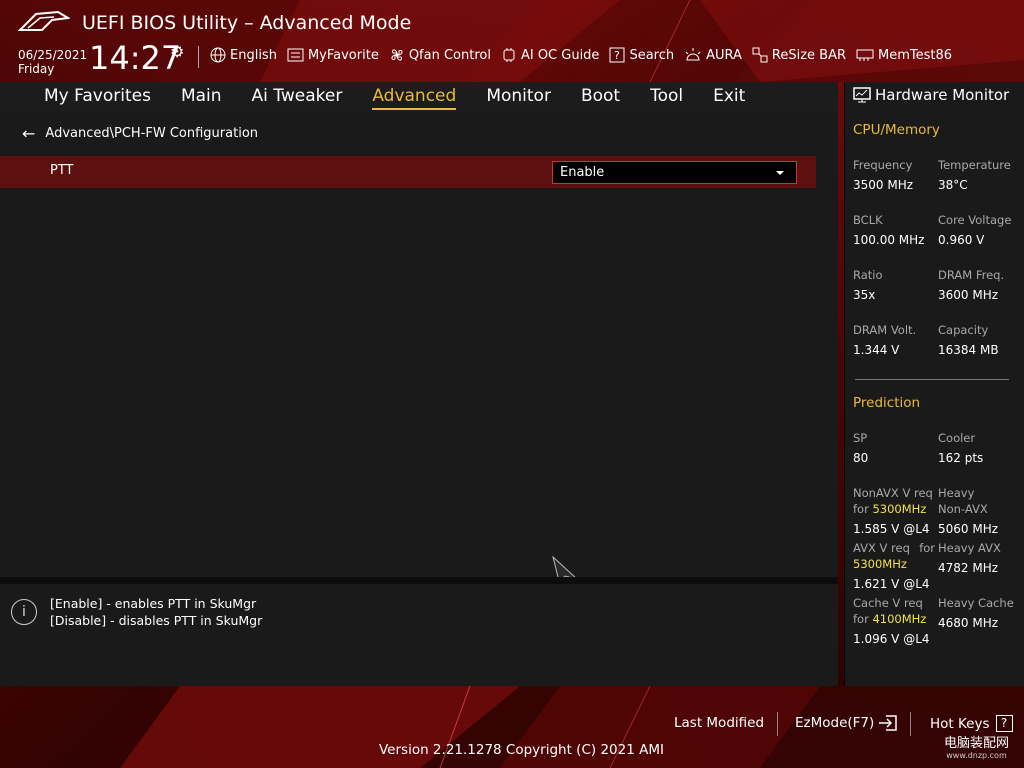 This screenshot has width=1024, height=768. I want to click on date-text: 06/25/2021, so click(53, 55).